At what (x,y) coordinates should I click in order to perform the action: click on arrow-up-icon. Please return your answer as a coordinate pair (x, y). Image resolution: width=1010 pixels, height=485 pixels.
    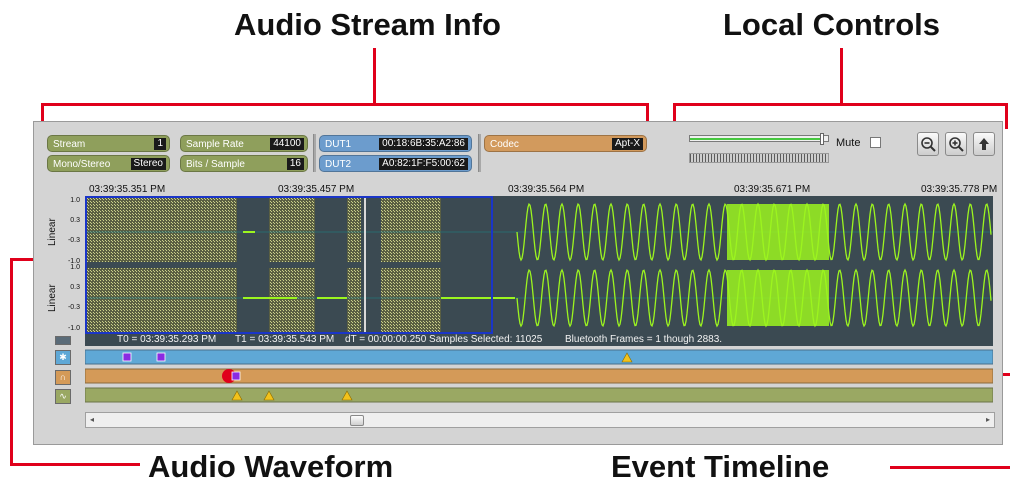
    Looking at the image, I should click on (984, 144).